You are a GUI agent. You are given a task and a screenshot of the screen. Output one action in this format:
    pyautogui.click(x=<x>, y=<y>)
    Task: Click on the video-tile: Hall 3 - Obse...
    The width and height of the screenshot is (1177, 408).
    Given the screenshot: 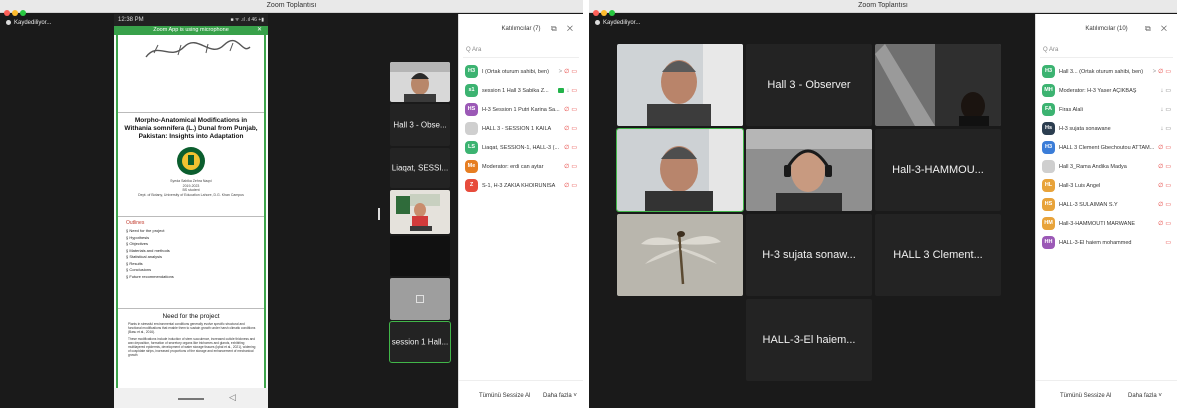 What is the action you would take?
    pyautogui.click(x=420, y=125)
    